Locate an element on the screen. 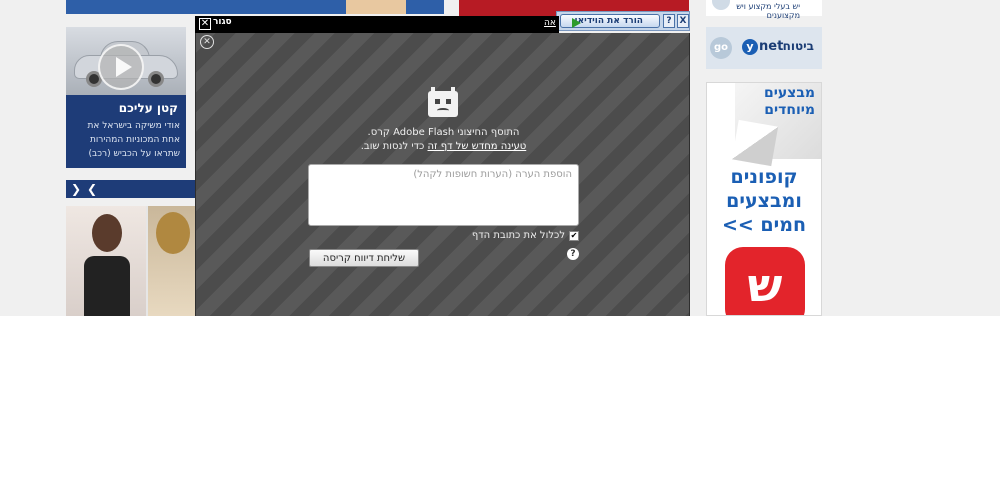  crash-retry-message: טעינה מחדש של דף זה כדי לנסות שוב. is located at coordinates (443, 146).